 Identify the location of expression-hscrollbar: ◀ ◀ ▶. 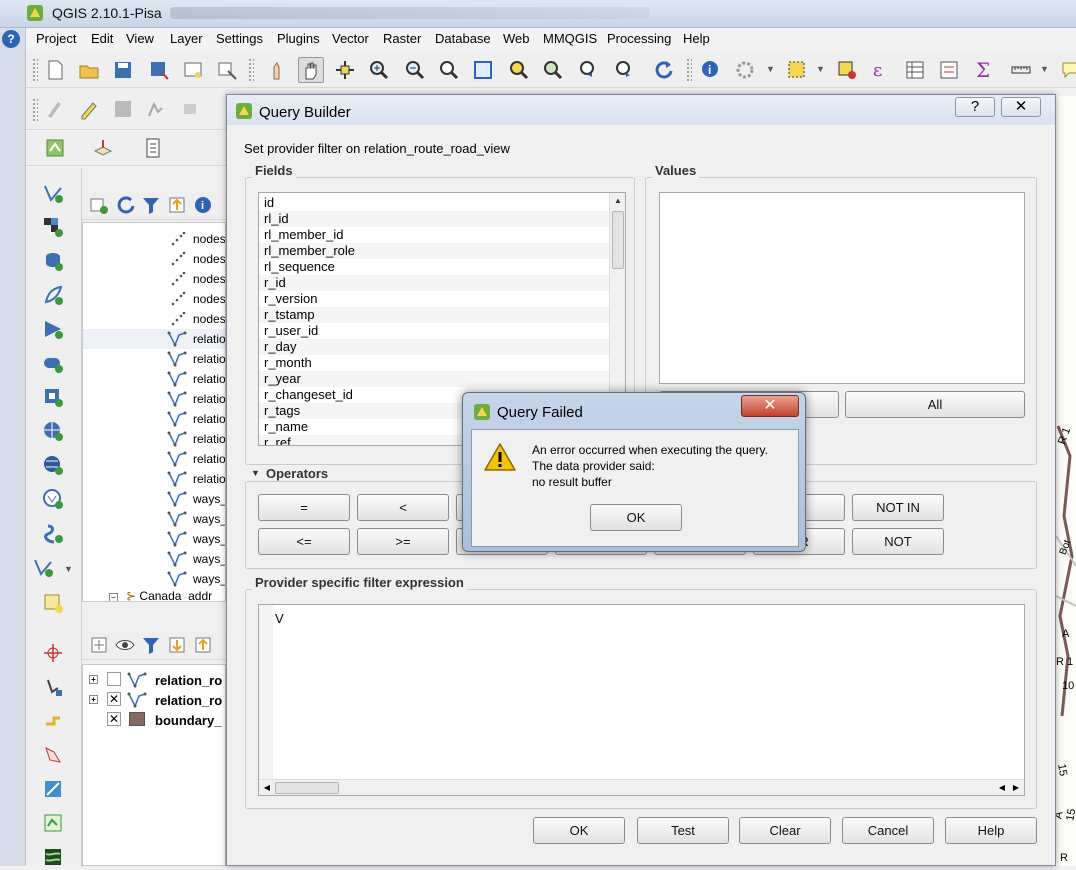
(641, 787).